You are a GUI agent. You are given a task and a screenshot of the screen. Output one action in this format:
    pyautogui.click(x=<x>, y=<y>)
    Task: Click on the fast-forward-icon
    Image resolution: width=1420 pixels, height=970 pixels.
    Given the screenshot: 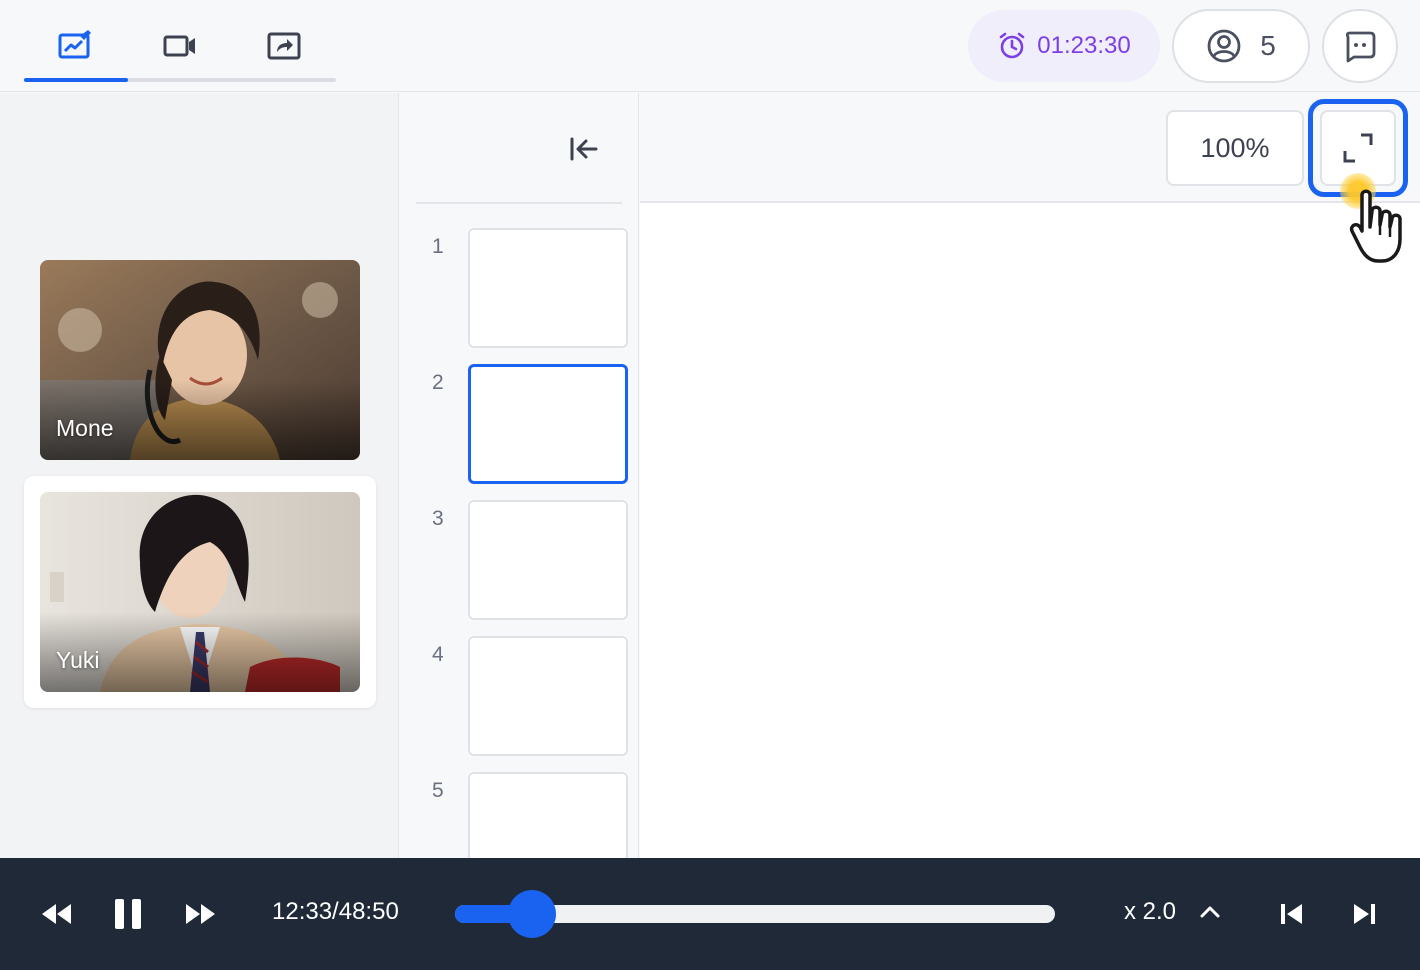 What is the action you would take?
    pyautogui.click(x=200, y=914)
    